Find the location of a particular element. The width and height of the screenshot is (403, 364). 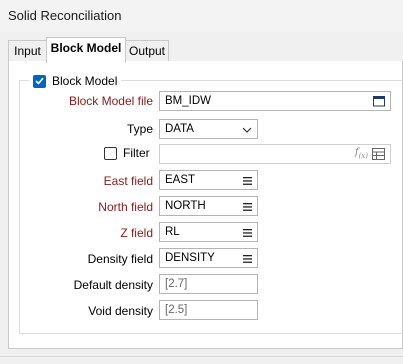

density-field-label: Density field is located at coordinates (120, 259).